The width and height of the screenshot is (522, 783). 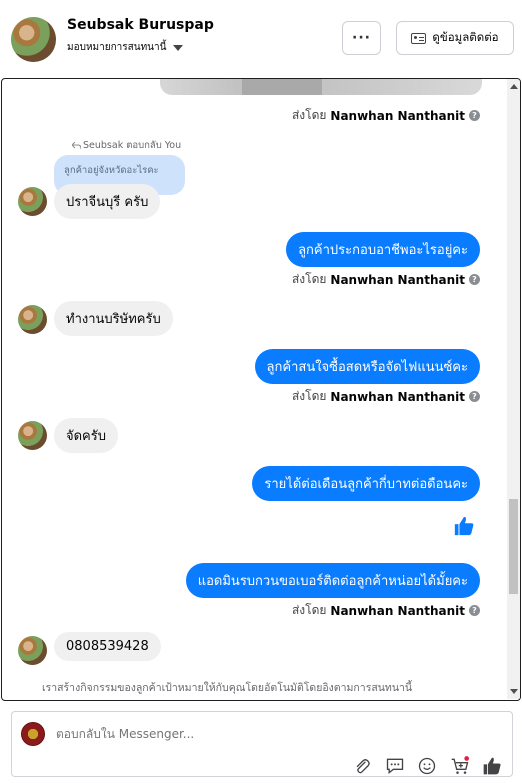 What do you see at coordinates (514, 691) in the screenshot?
I see `scroll-down-arrow-icon` at bounding box center [514, 691].